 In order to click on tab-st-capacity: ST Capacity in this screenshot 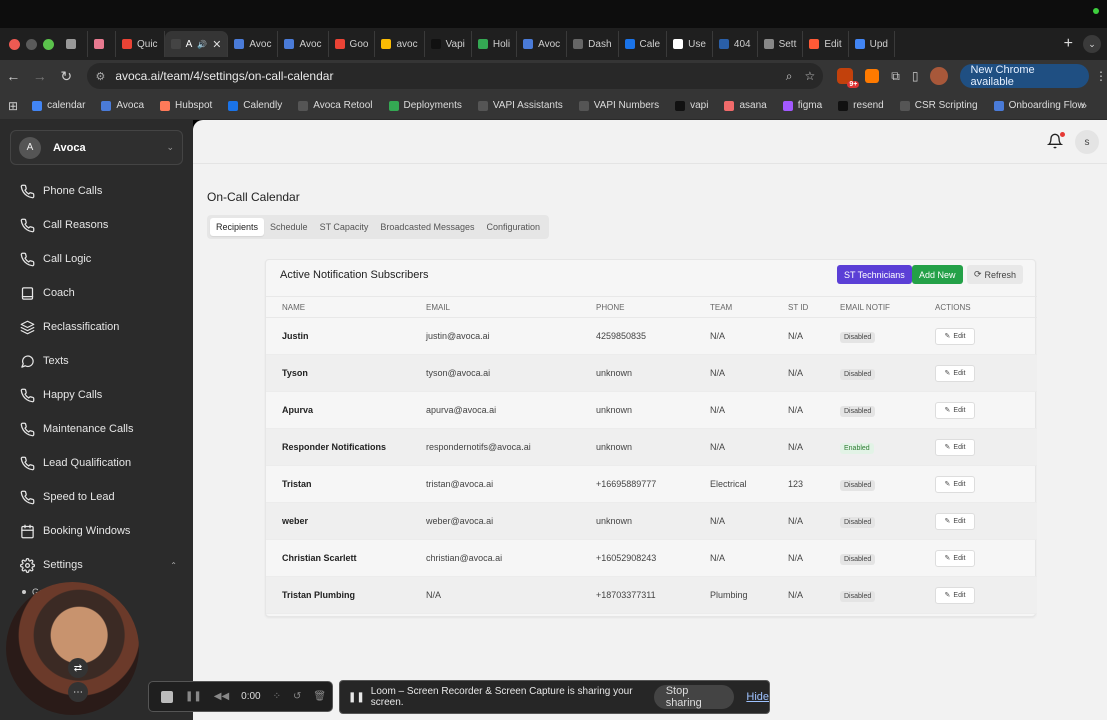, I will do `click(344, 227)`.